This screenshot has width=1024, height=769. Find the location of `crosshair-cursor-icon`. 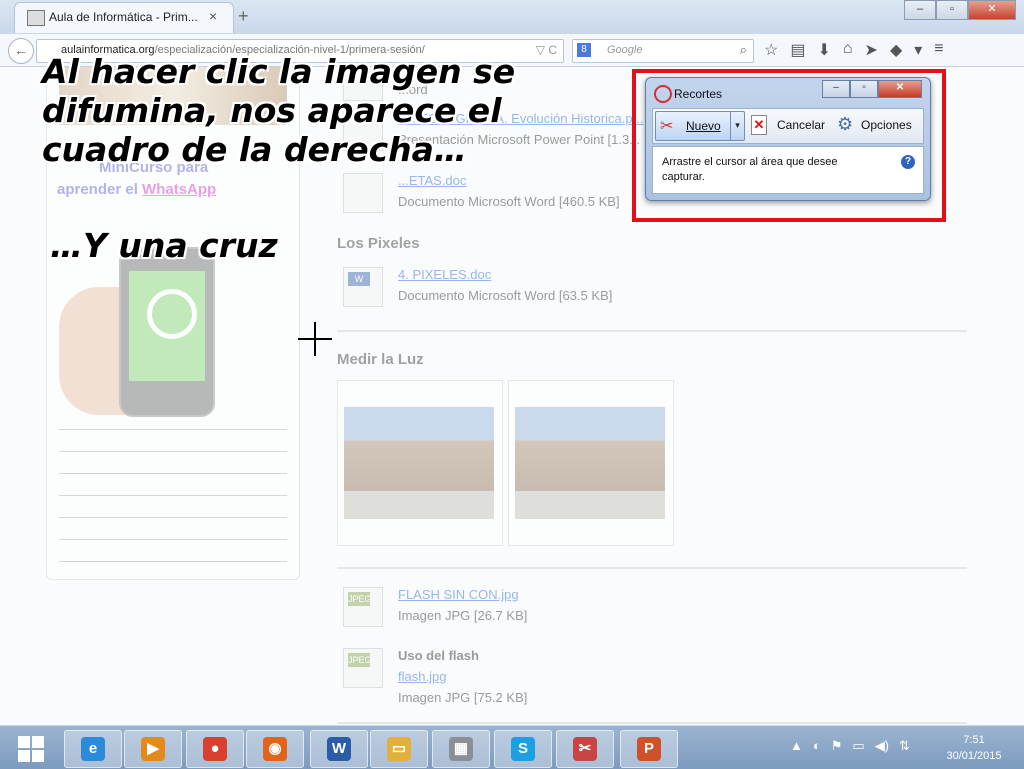

crosshair-cursor-icon is located at coordinates (315, 339).